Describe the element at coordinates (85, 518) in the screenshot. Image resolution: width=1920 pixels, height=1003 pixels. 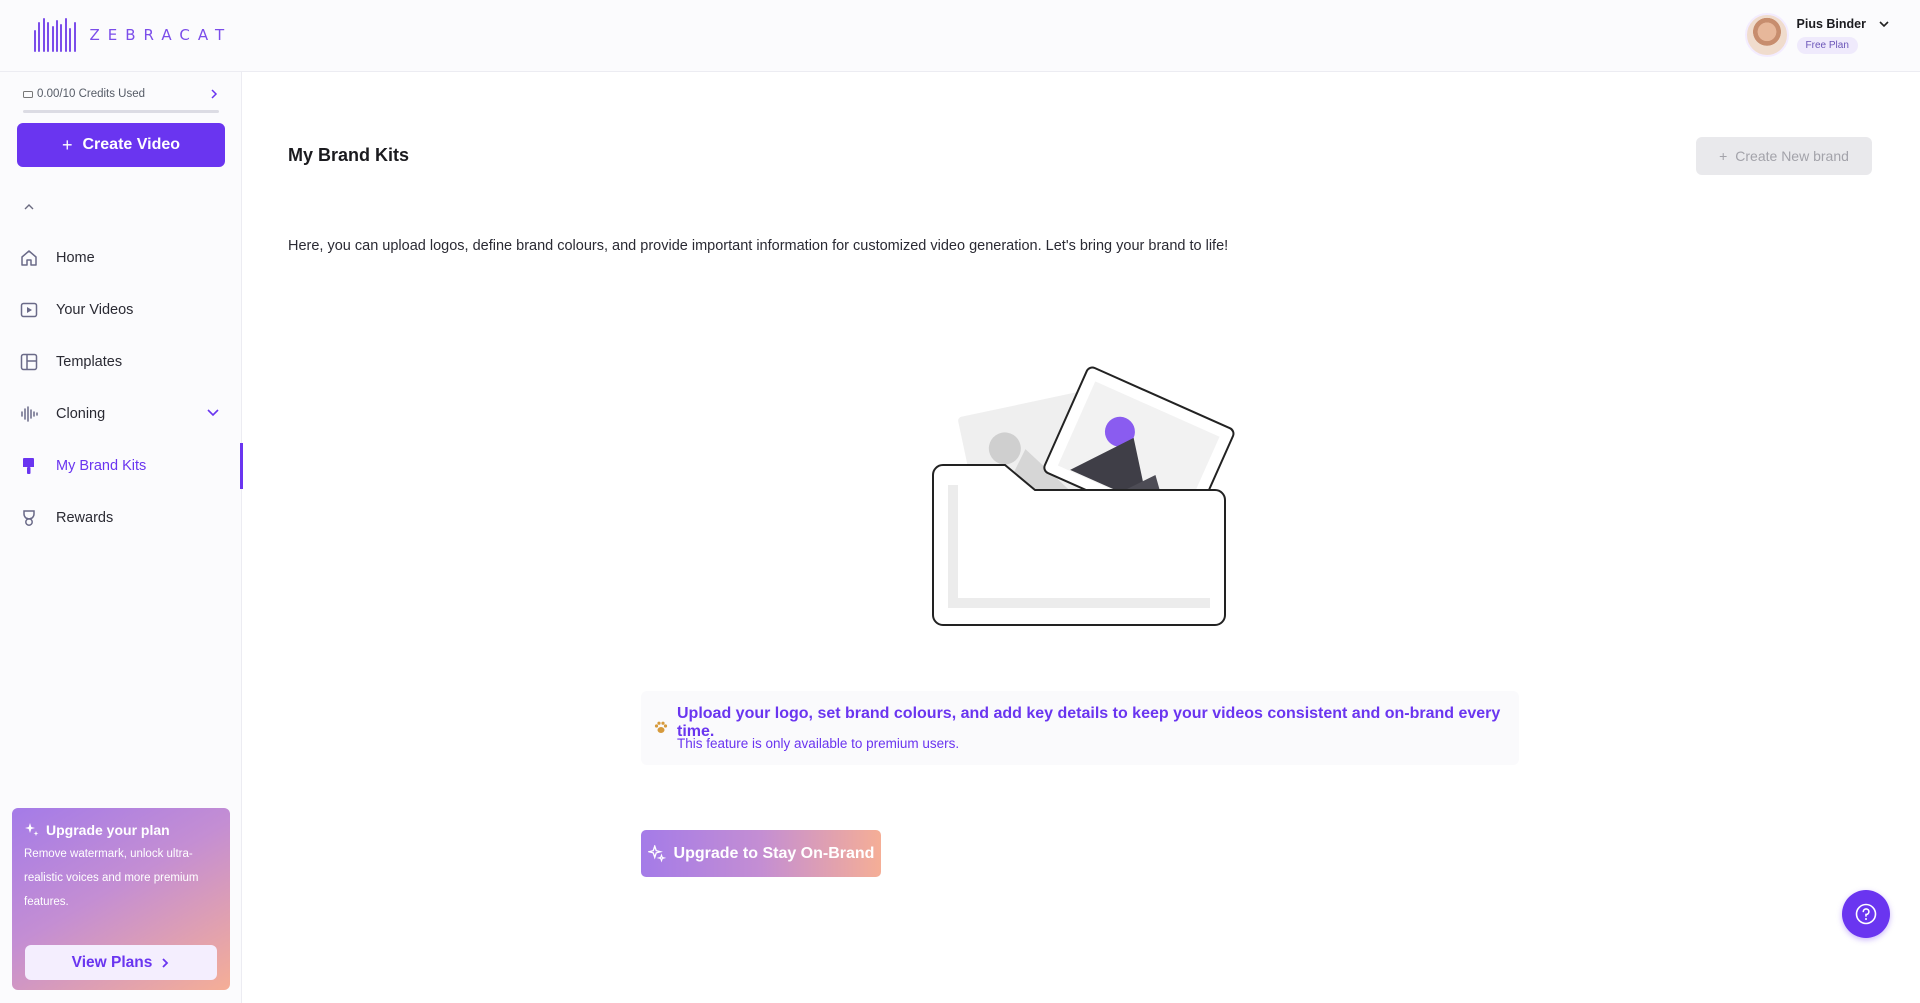
I see `sidebar-item-label: Rewards` at that location.